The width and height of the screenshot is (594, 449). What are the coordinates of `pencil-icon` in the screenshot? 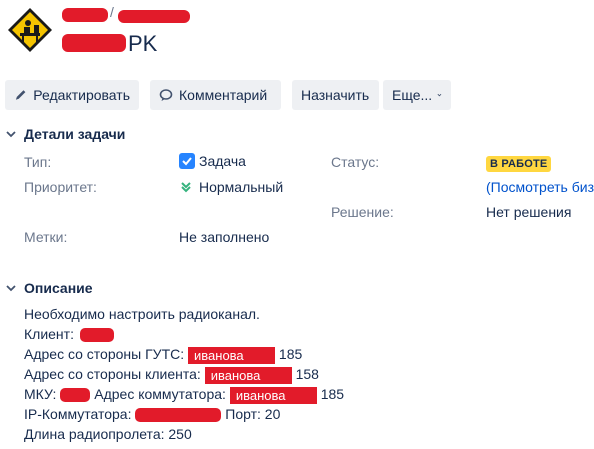 It's located at (20, 95).